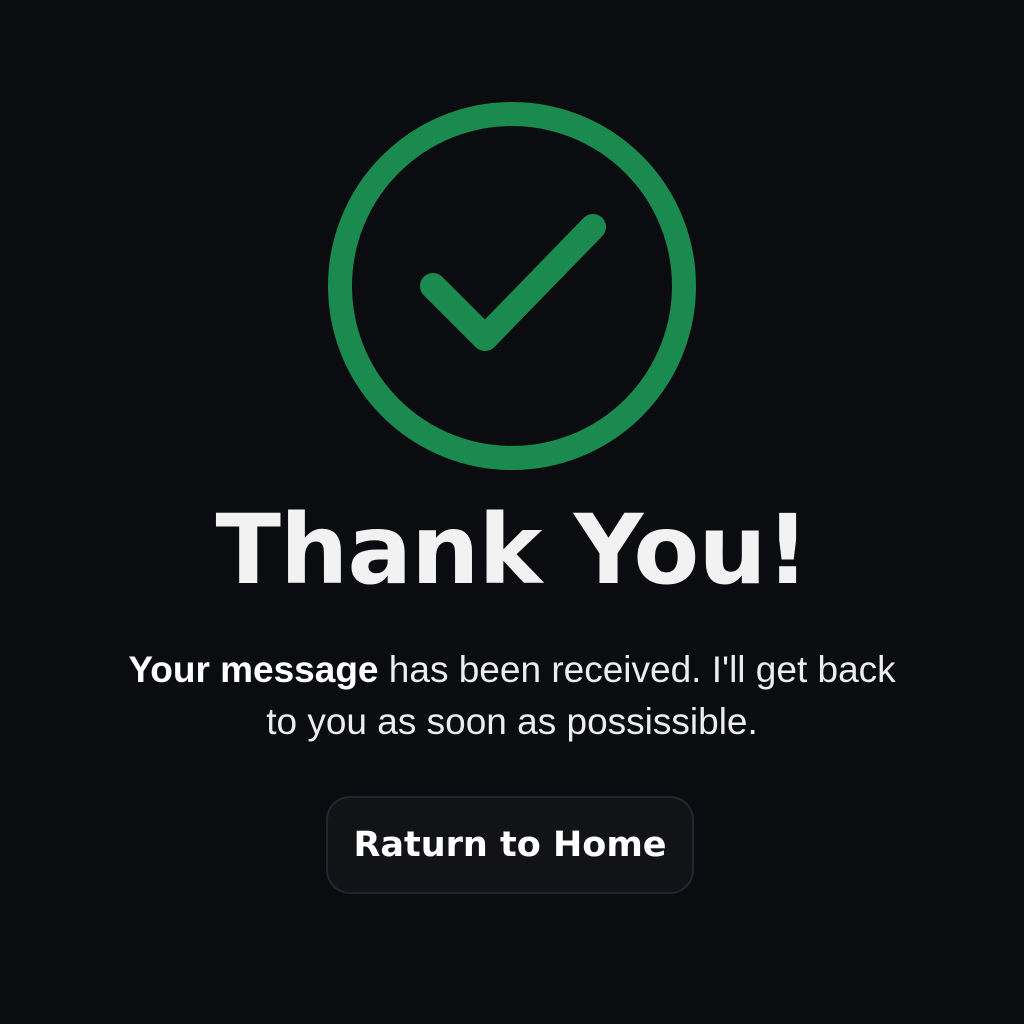 This screenshot has height=1024, width=1024. I want to click on checkmark-circle-icon, so click(512, 286).